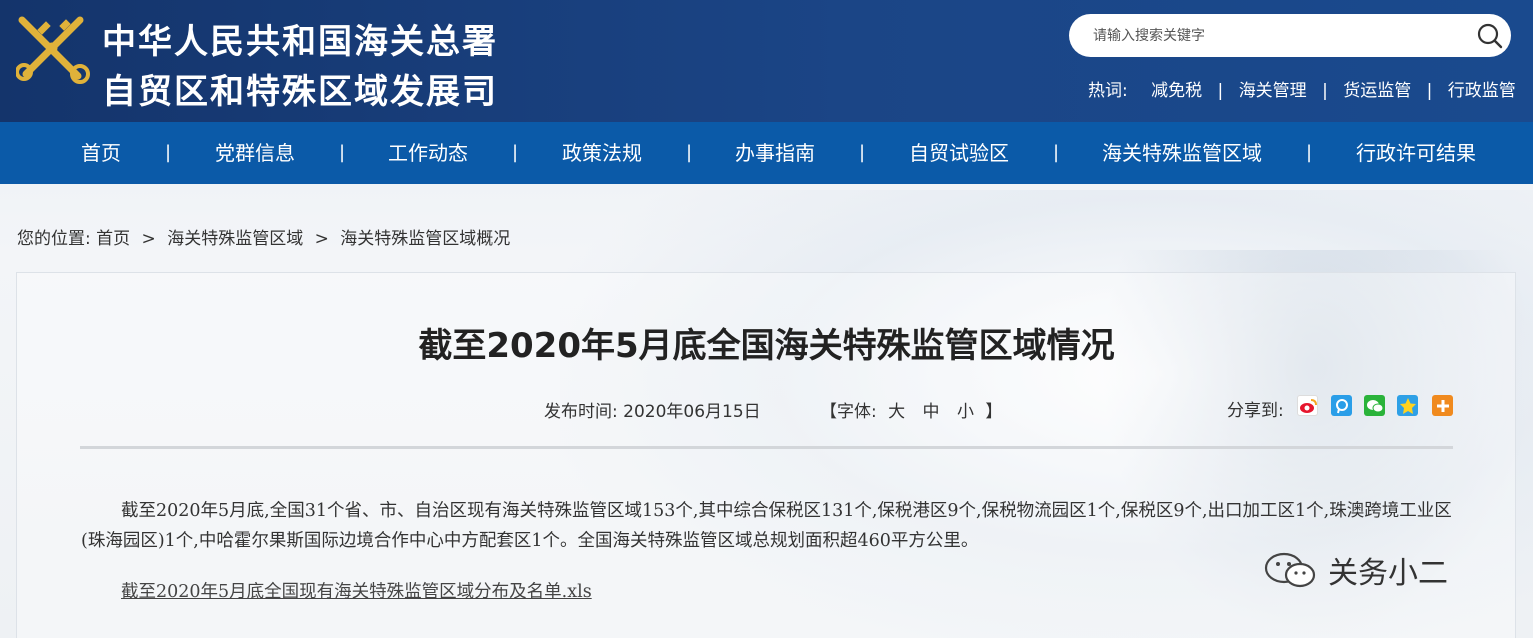 The width and height of the screenshot is (1533, 638). I want to click on wechat-account-name: 关务小二, so click(1388, 573).